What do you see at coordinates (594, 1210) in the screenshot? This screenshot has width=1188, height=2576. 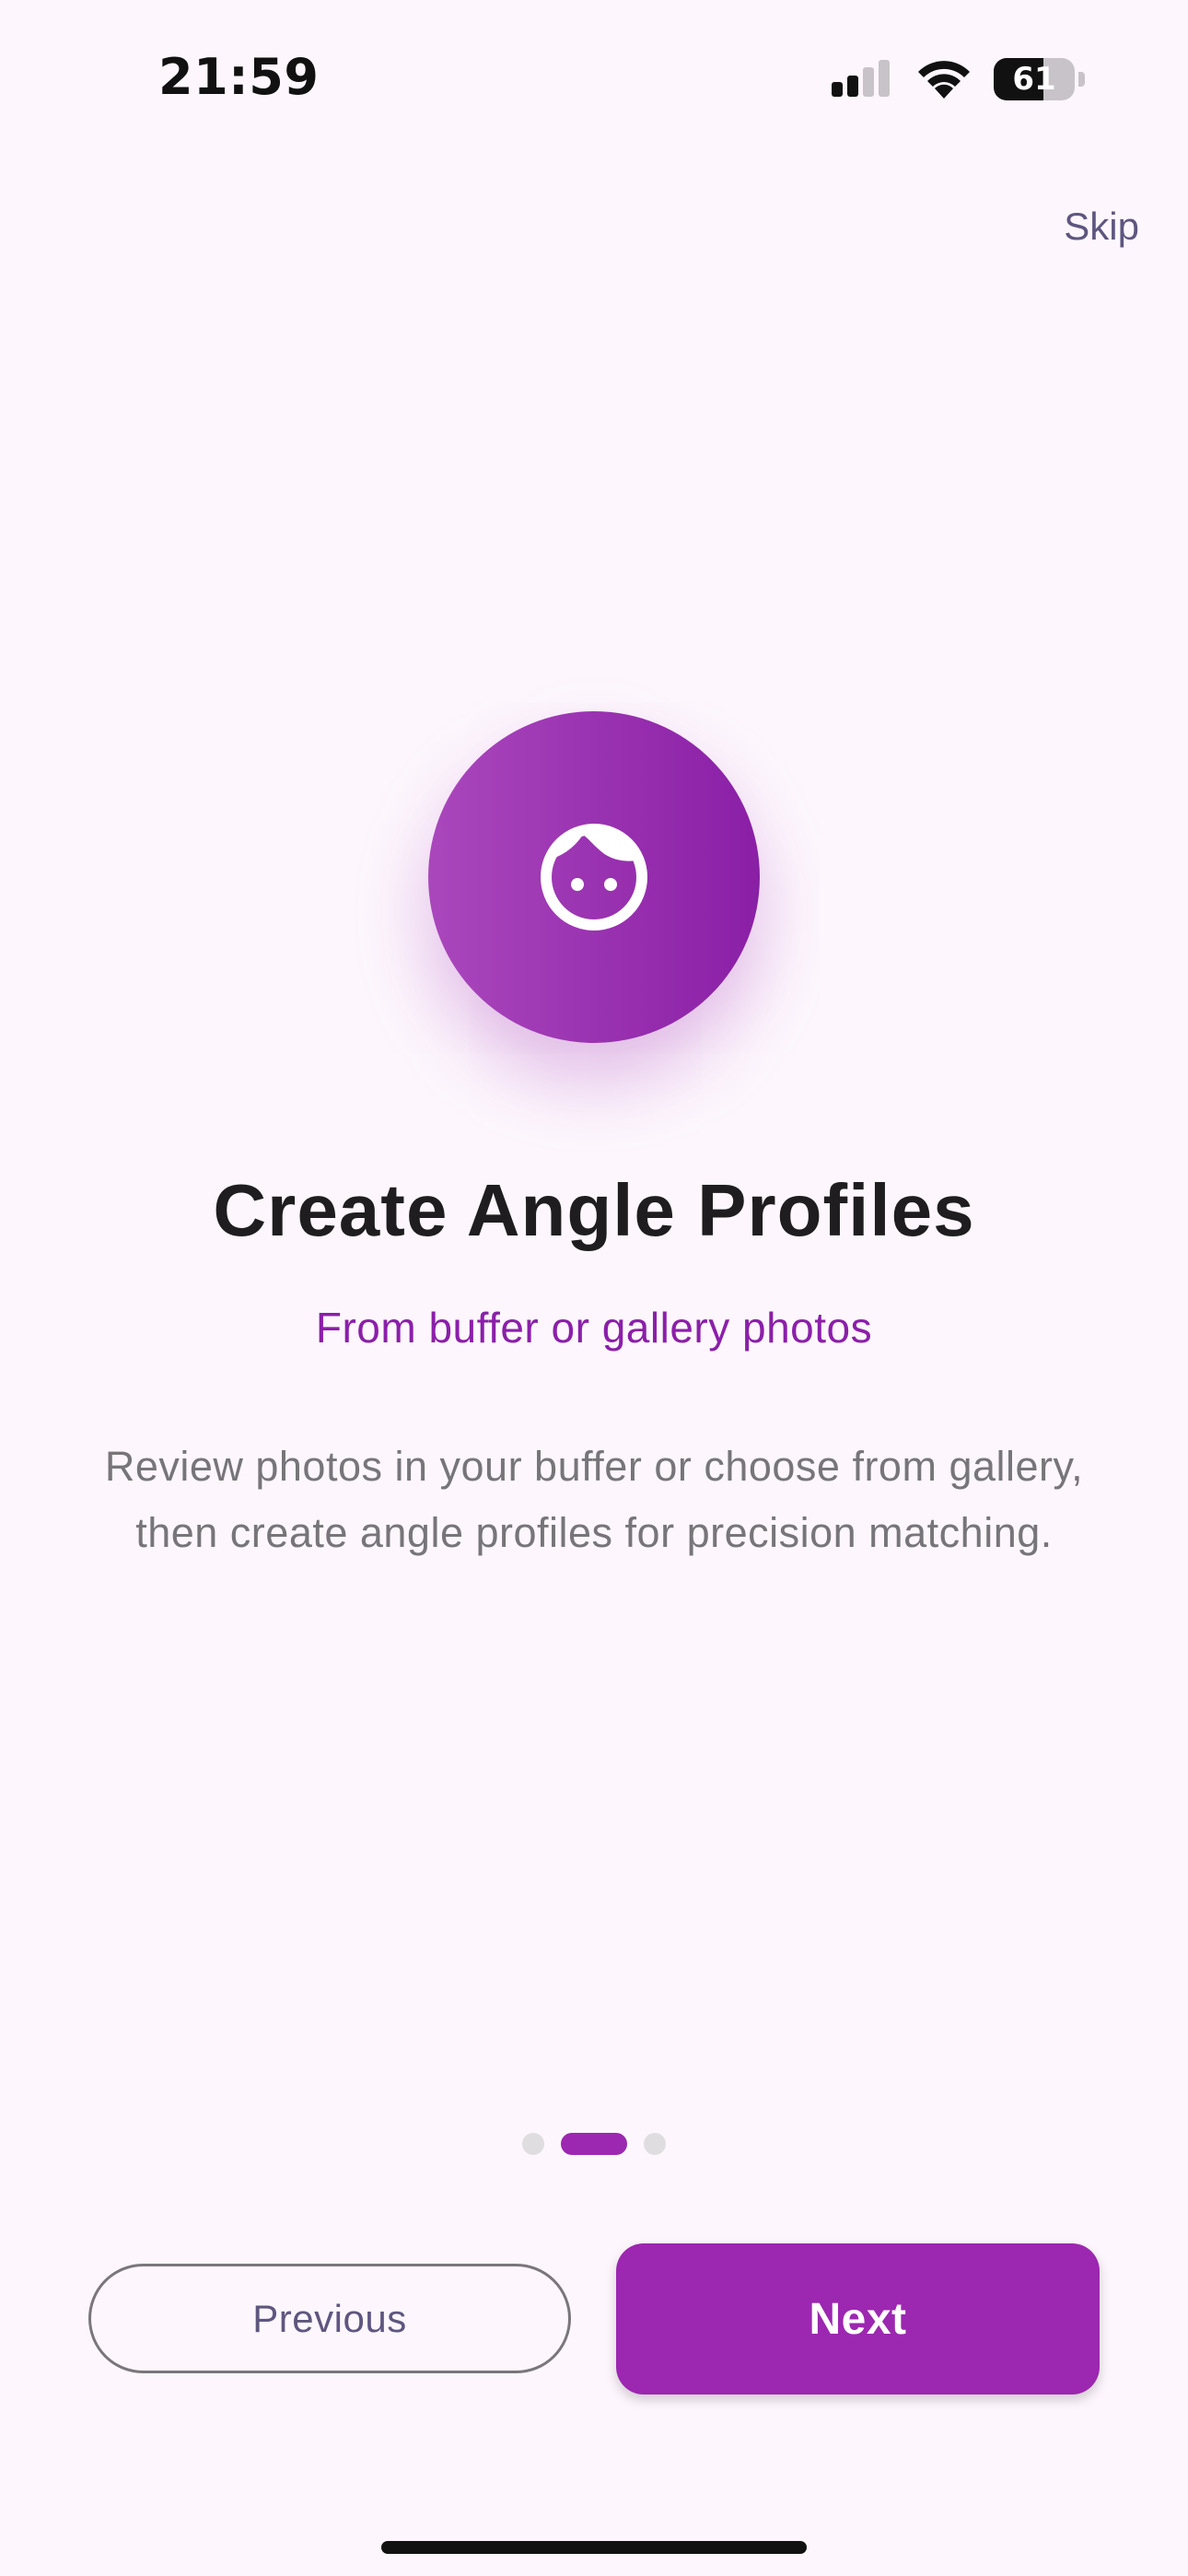 I see `page-title: Create Angle Profiles` at bounding box center [594, 1210].